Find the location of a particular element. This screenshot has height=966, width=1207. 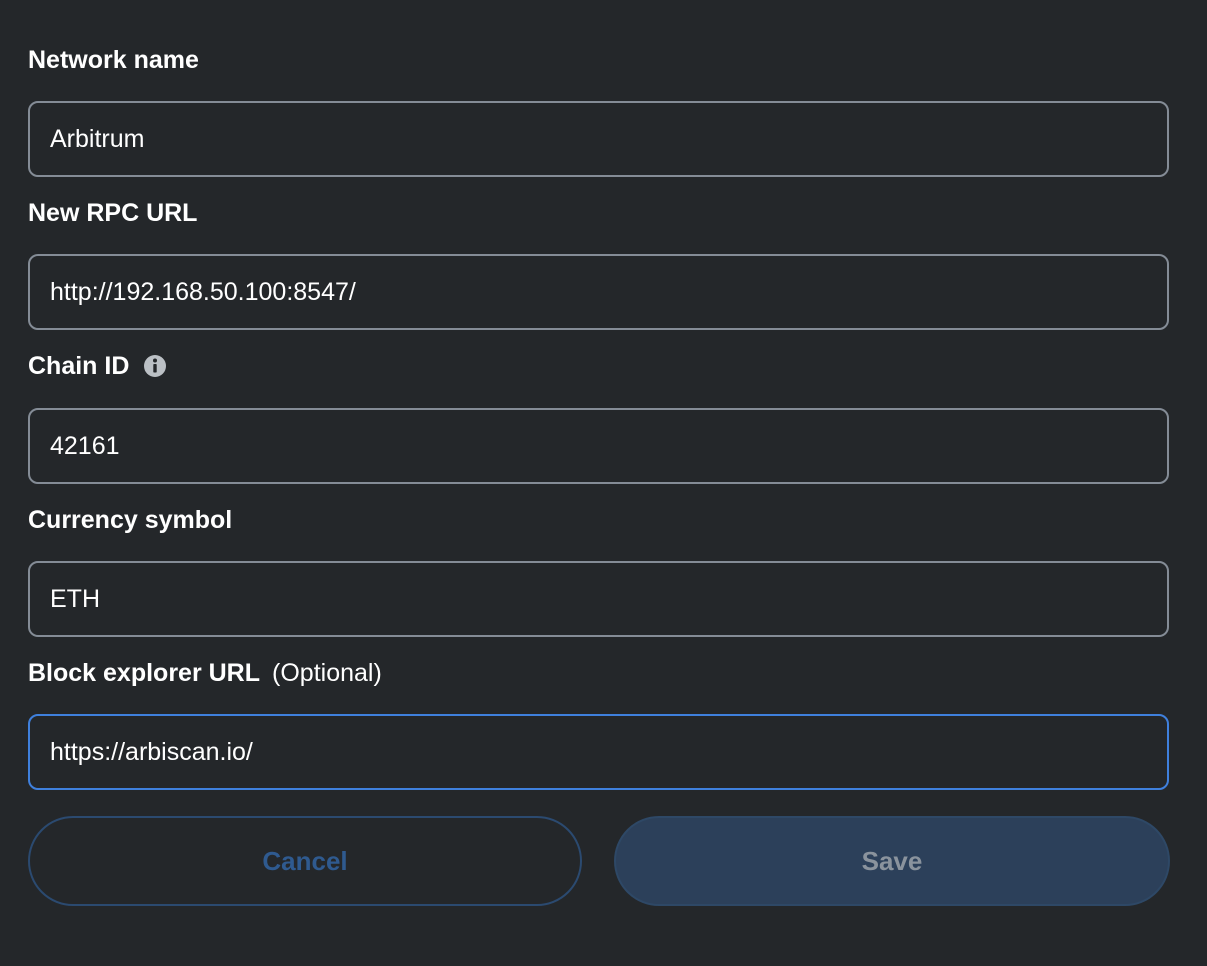

currency-symbol-field is located at coordinates (598, 599).